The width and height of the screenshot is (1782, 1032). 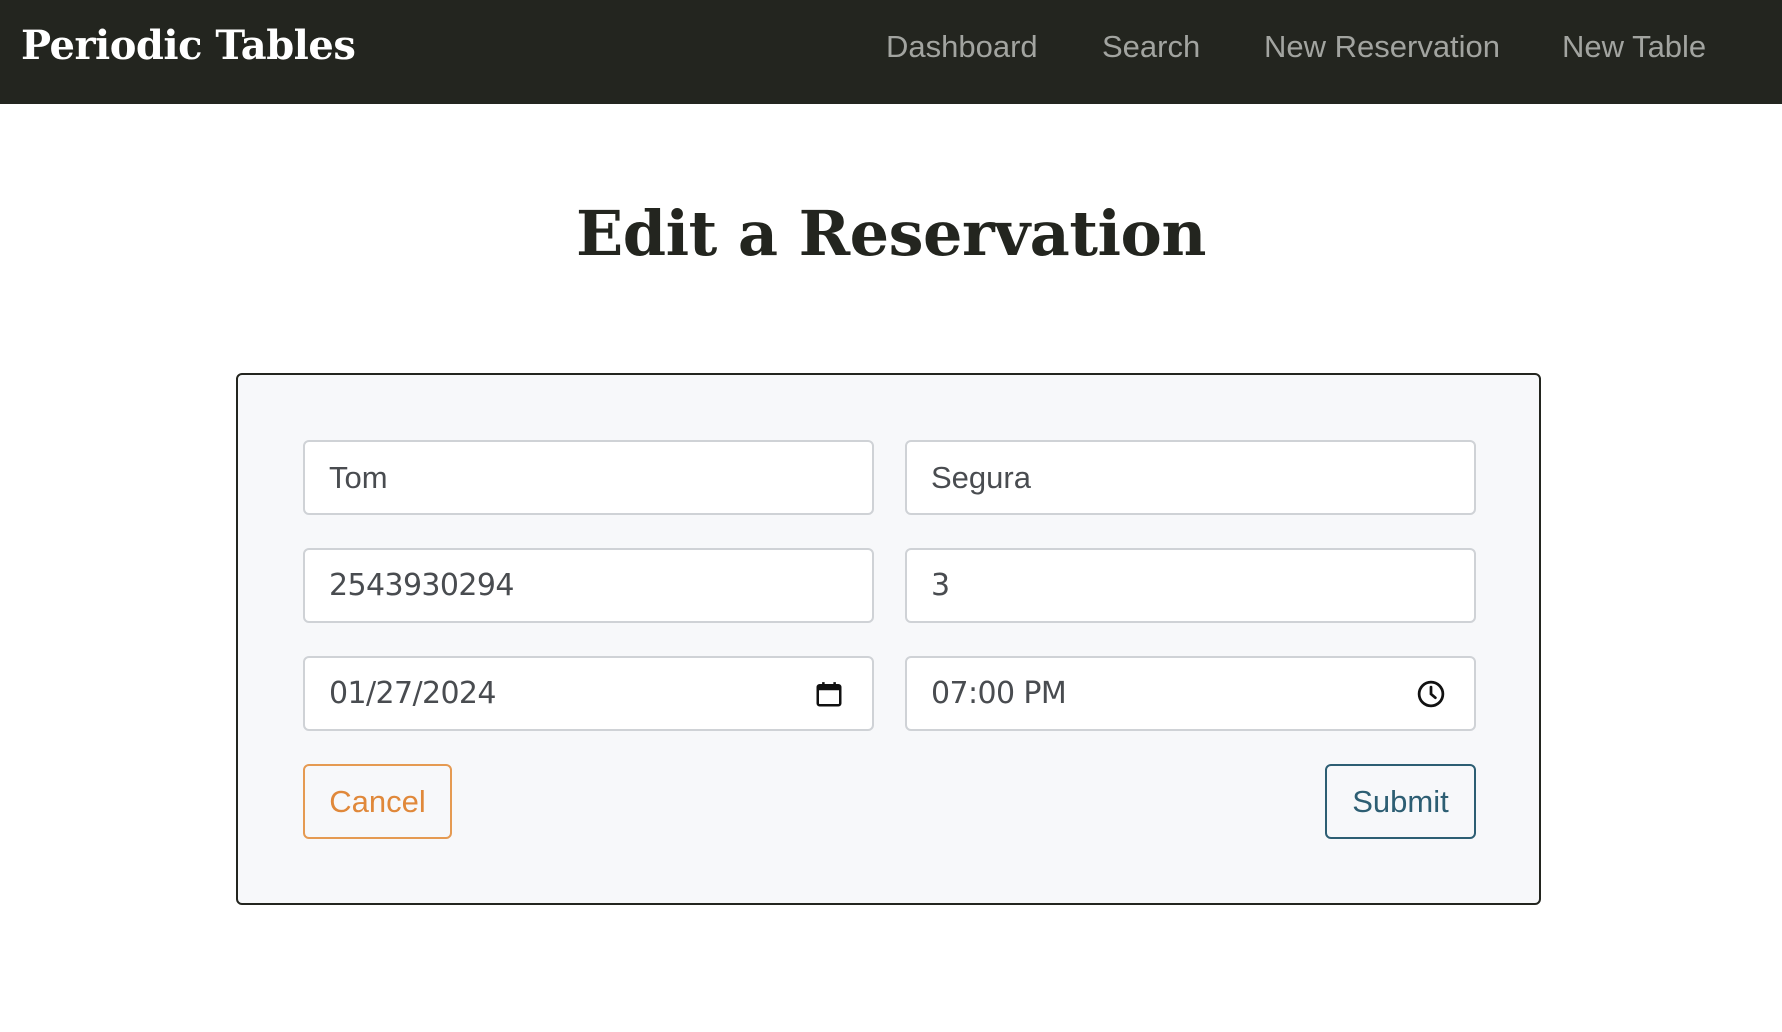 I want to click on last-name-field, so click(x=1190, y=477).